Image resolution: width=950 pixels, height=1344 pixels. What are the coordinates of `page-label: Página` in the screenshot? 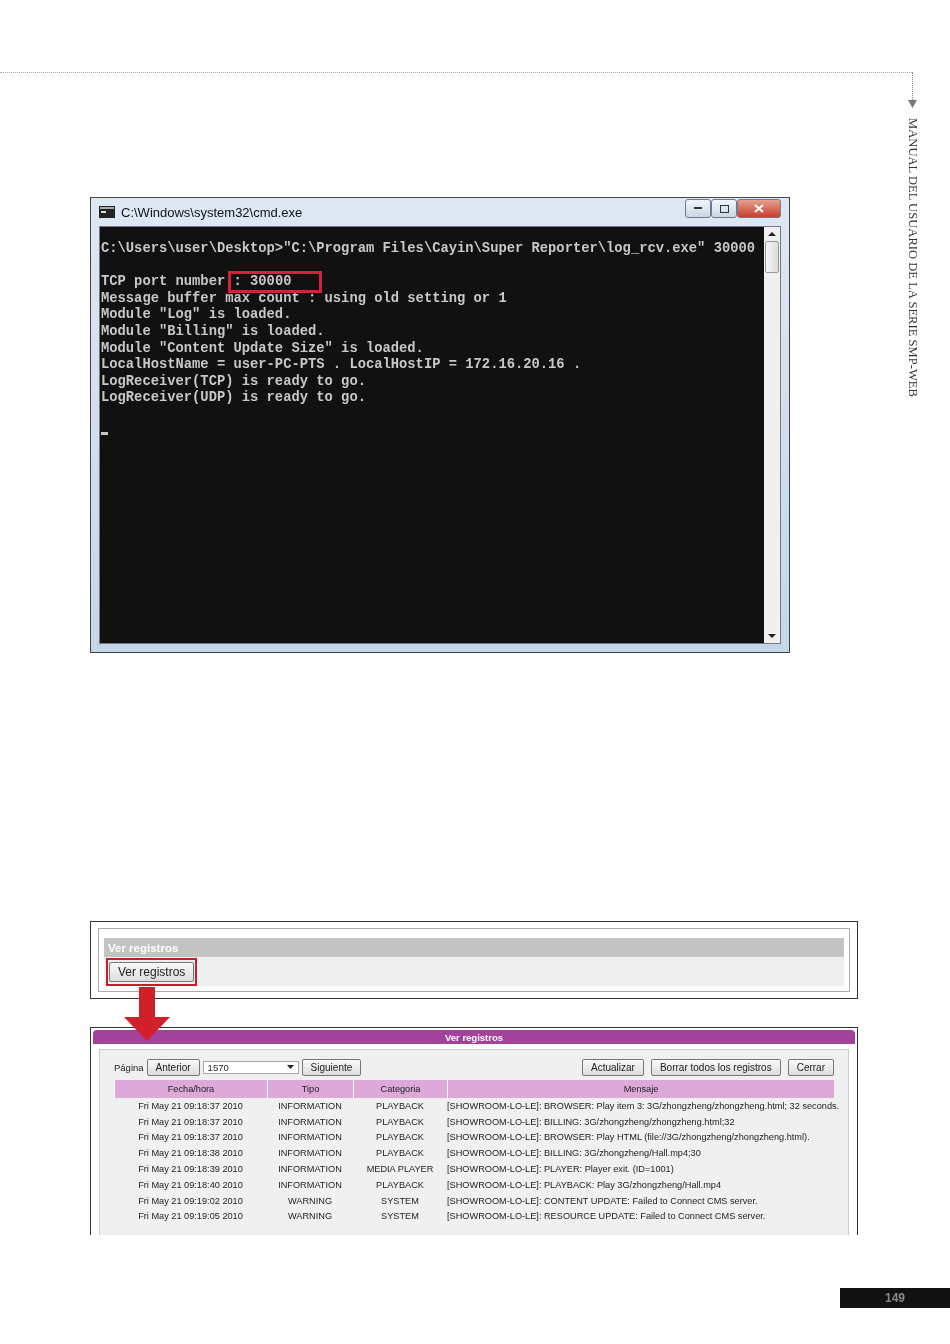 It's located at (129, 1067).